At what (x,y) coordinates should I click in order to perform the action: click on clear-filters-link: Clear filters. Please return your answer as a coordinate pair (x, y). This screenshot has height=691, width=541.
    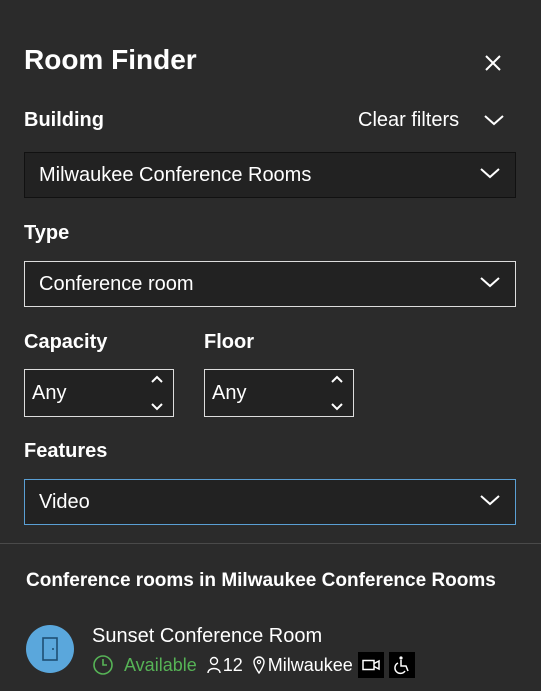
    Looking at the image, I should click on (408, 120).